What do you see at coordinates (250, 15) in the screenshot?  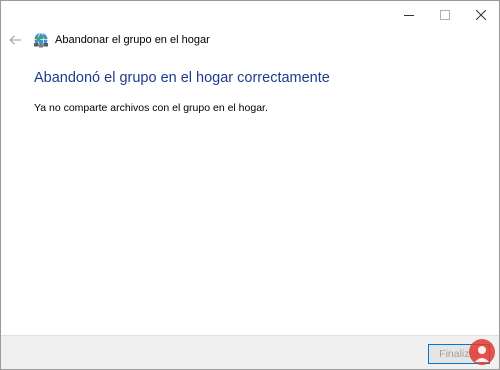 I see `title-bar` at bounding box center [250, 15].